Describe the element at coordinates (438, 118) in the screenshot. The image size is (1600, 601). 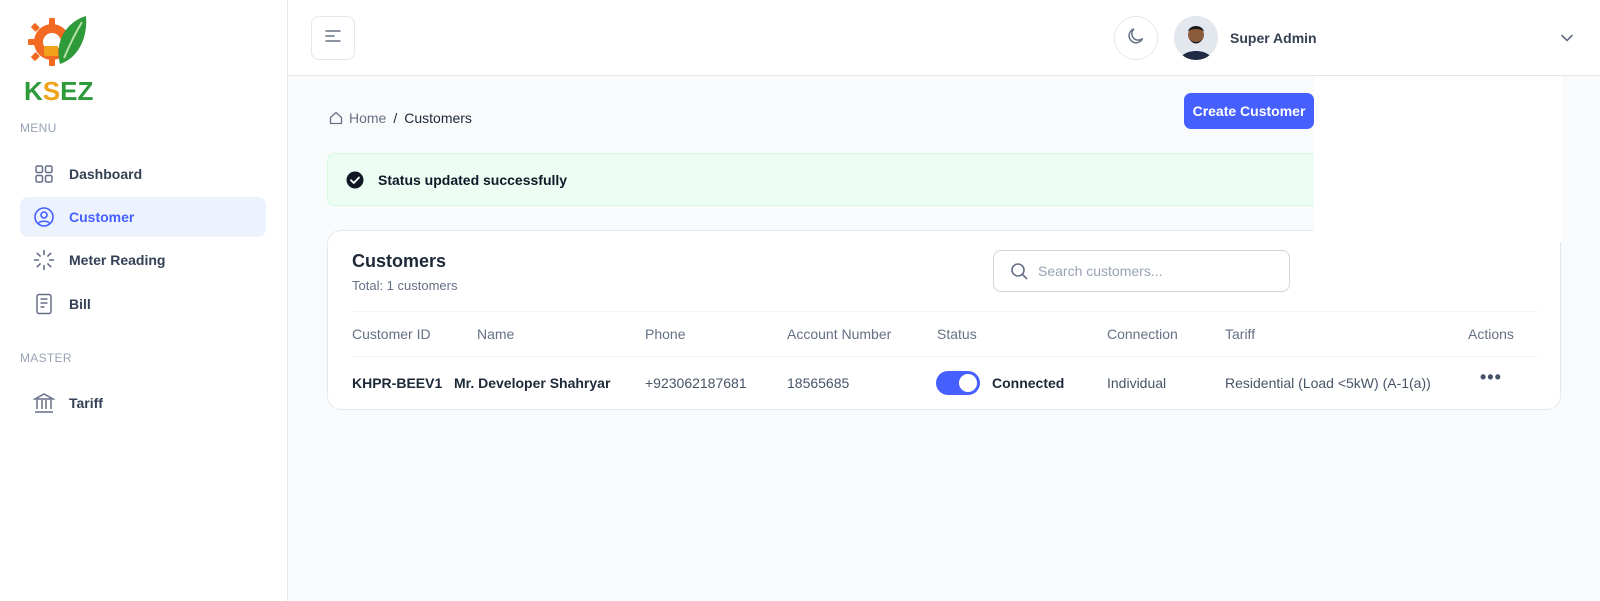
I see `breadcrumb-current: Customers` at that location.